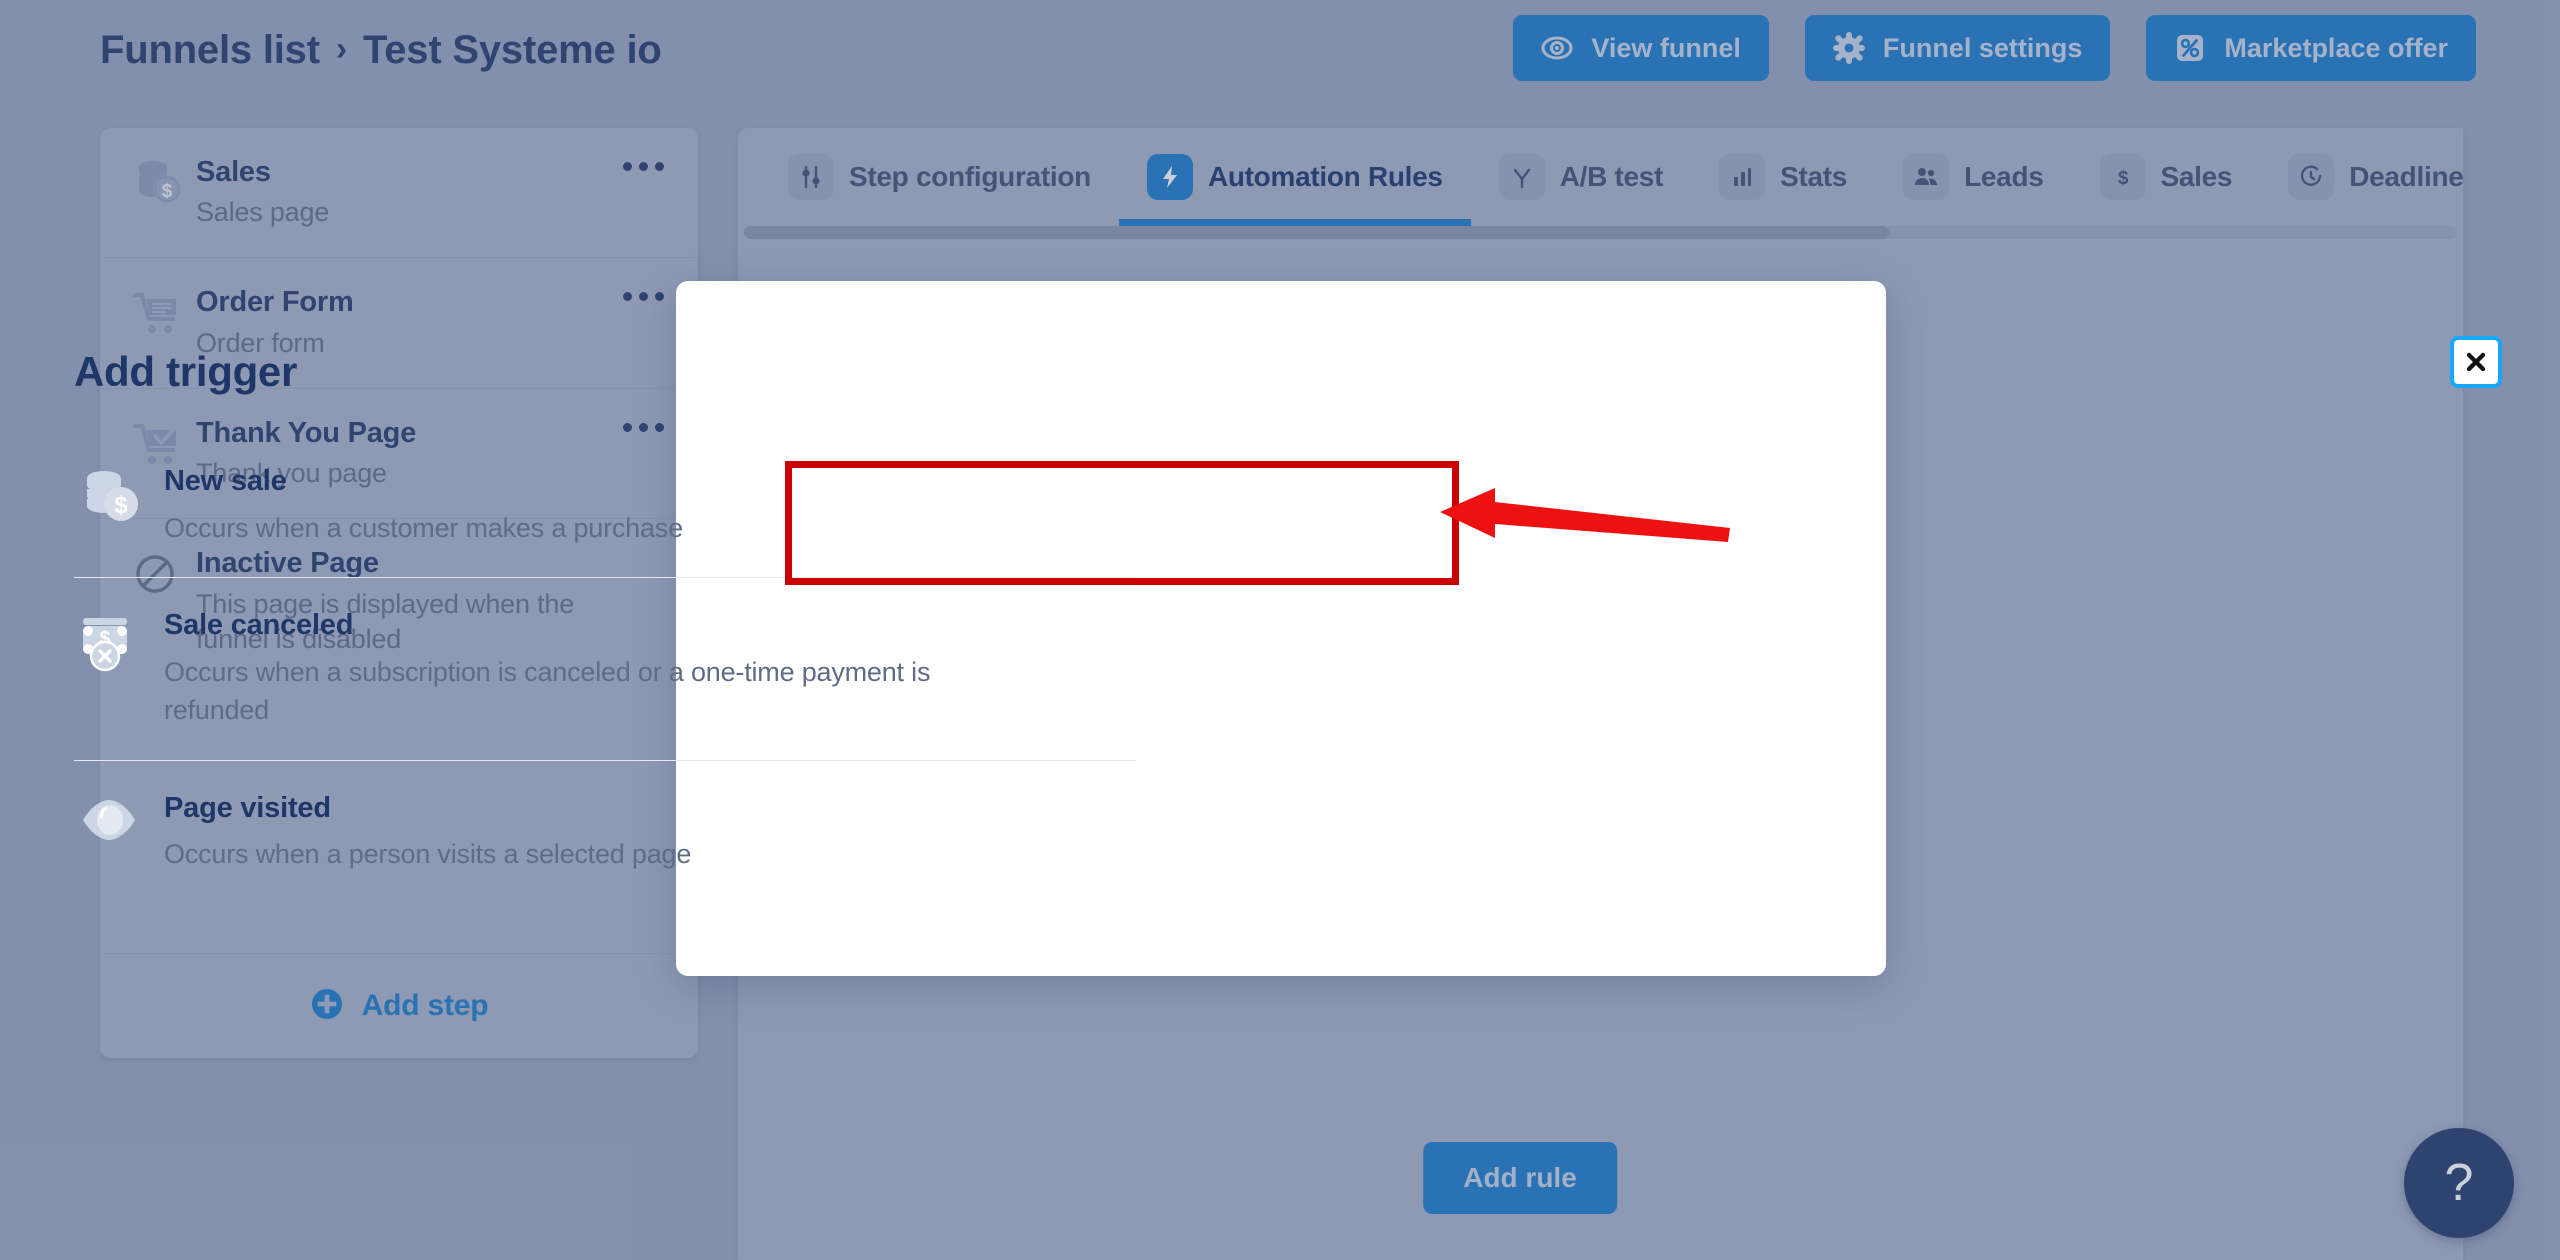  I want to click on coins-dollar-icon: $, so click(122, 495).